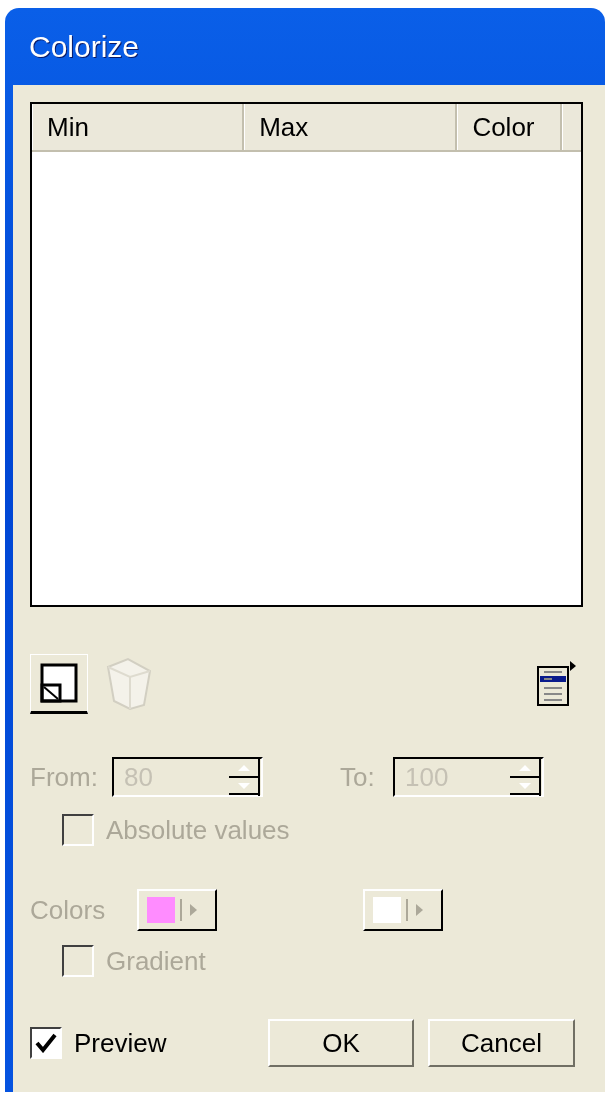 The image size is (605, 1094). Describe the element at coordinates (501, 1043) in the screenshot. I see `cancel-button: Cancel` at that location.